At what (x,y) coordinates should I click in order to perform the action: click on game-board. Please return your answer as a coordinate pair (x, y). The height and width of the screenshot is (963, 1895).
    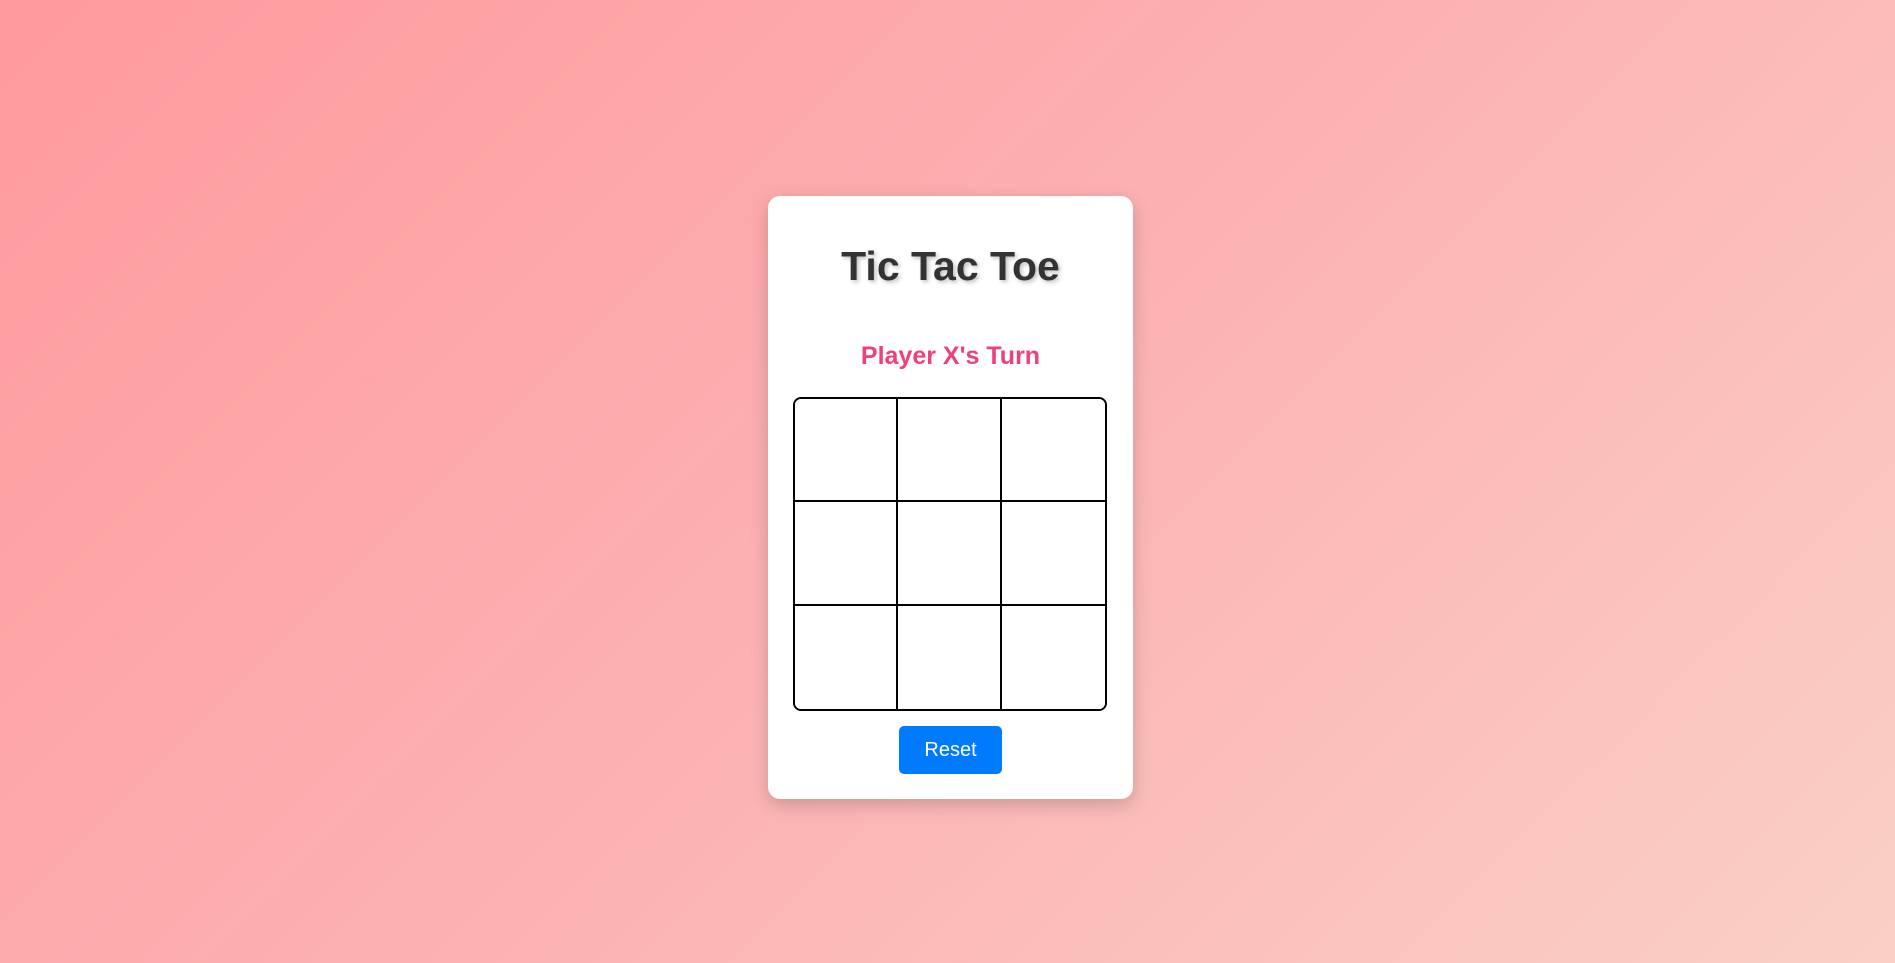
    Looking at the image, I should click on (950, 554).